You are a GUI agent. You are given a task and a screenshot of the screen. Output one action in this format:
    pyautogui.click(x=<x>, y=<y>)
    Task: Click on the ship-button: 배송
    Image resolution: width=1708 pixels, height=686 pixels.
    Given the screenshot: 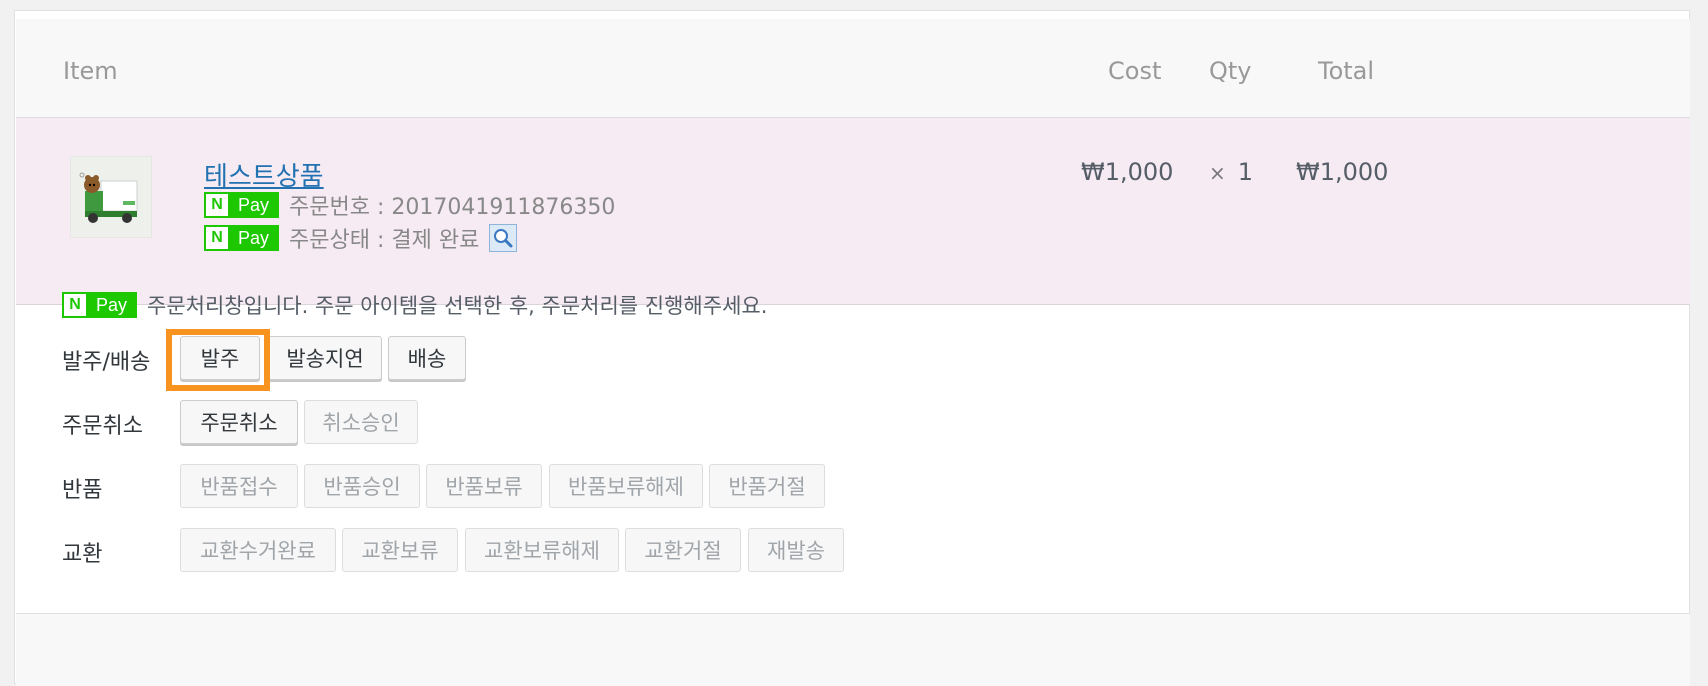 What is the action you would take?
    pyautogui.click(x=427, y=358)
    